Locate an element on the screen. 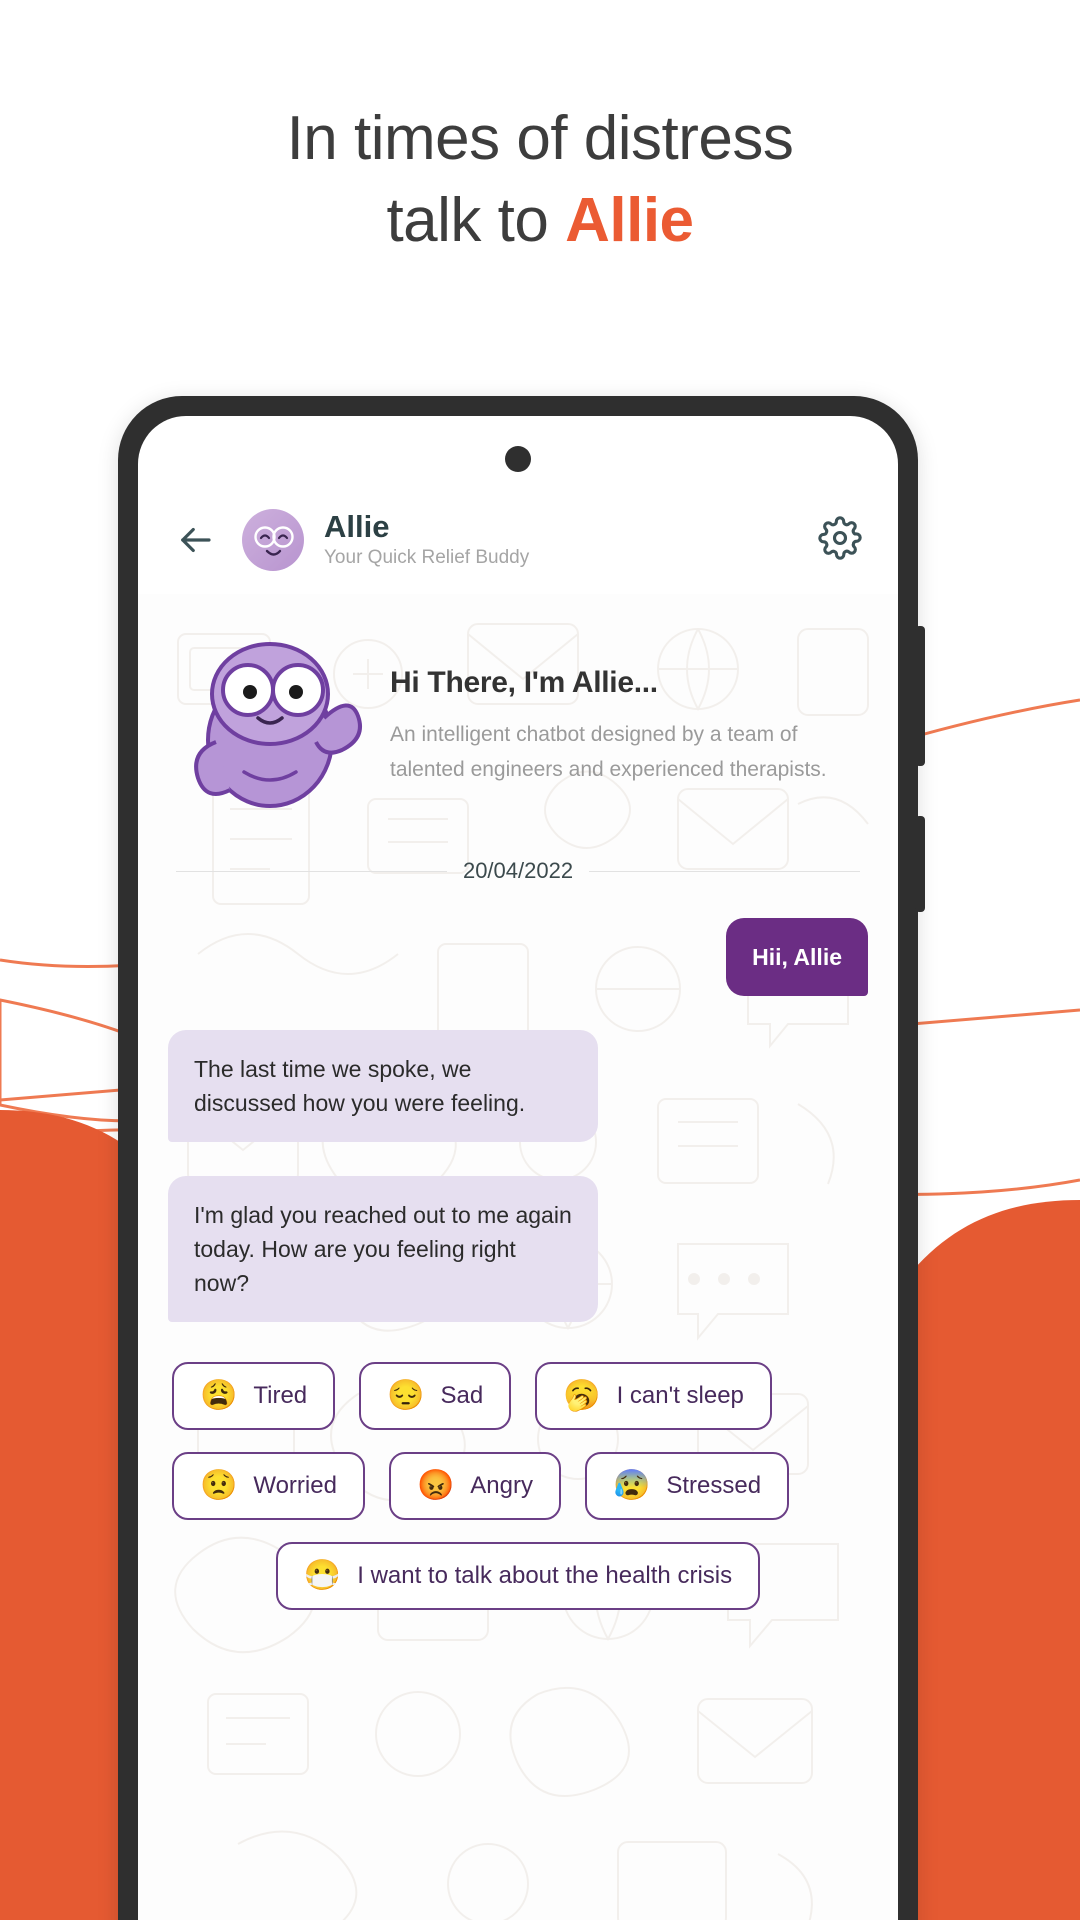 The width and height of the screenshot is (1080, 1920). chip-label: Angry is located at coordinates (501, 1486).